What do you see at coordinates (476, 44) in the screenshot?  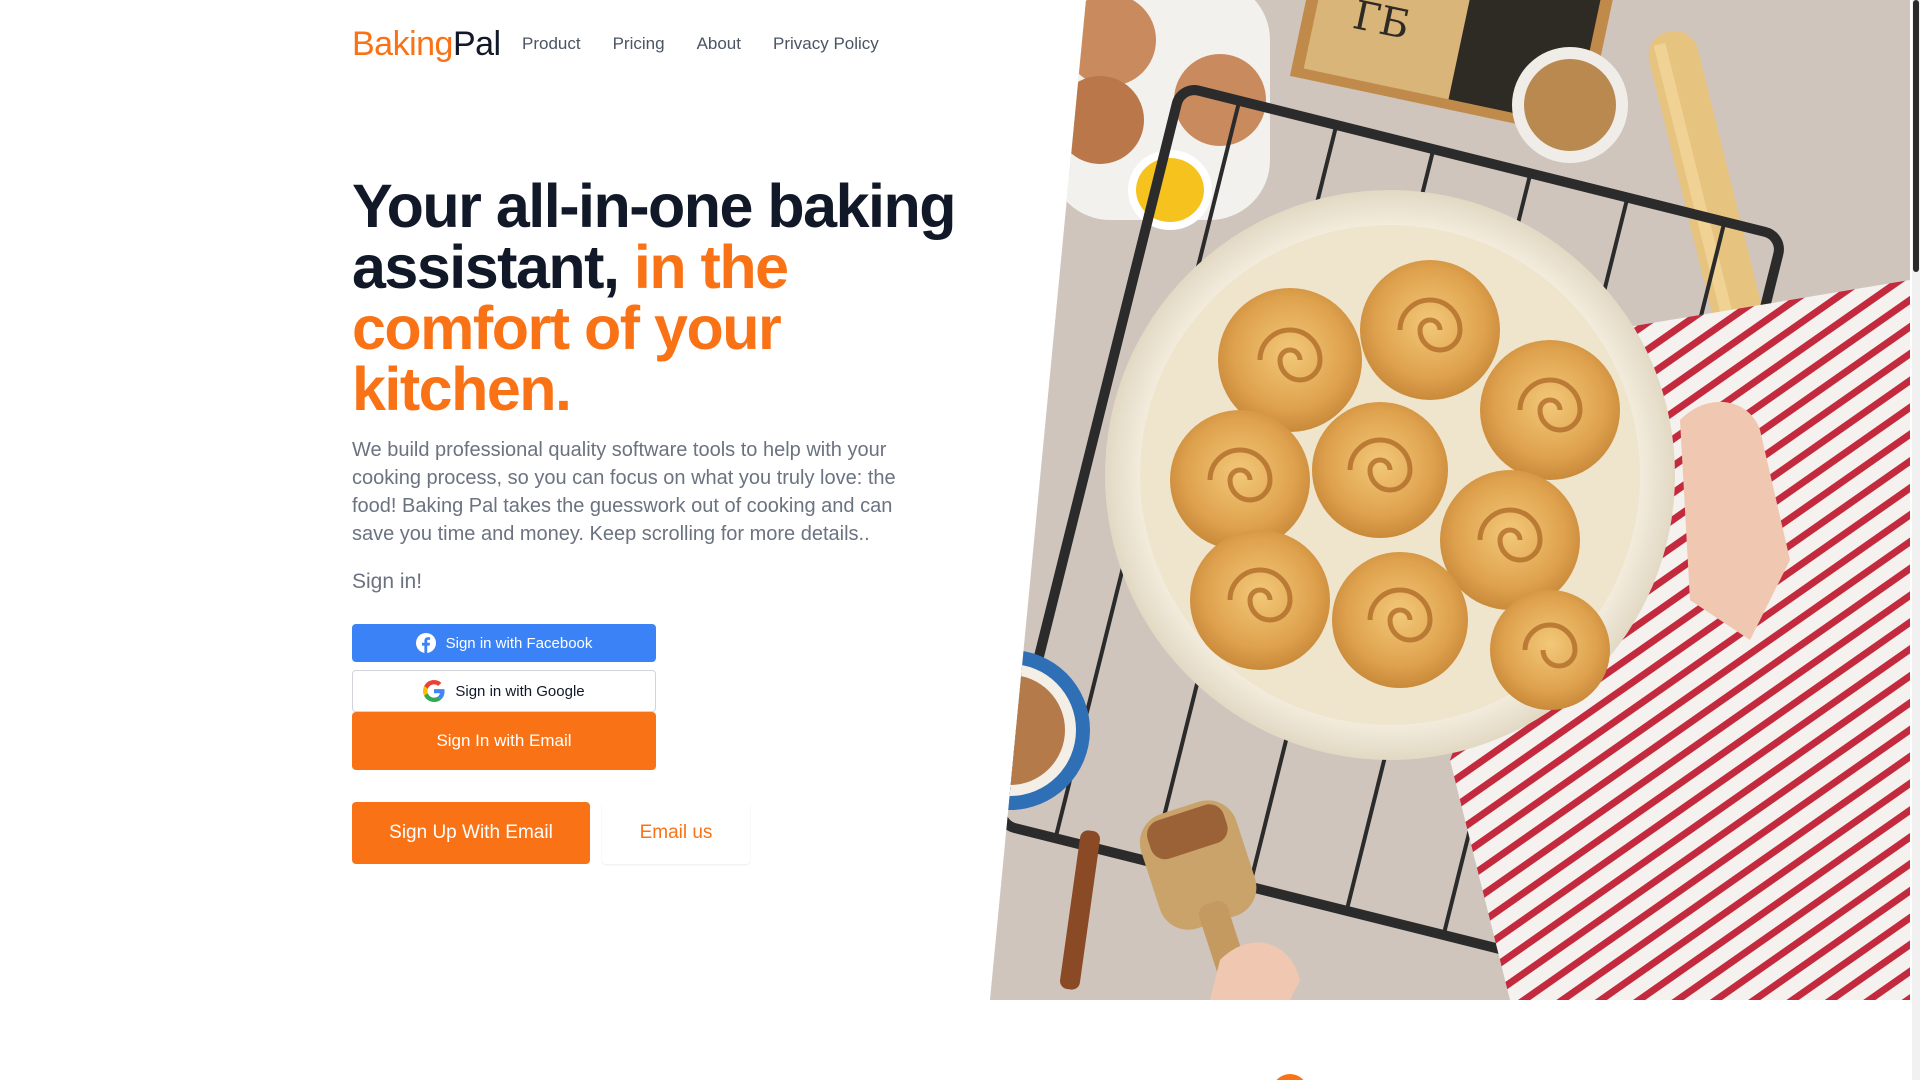 I see `brand-name-part2: Pal` at bounding box center [476, 44].